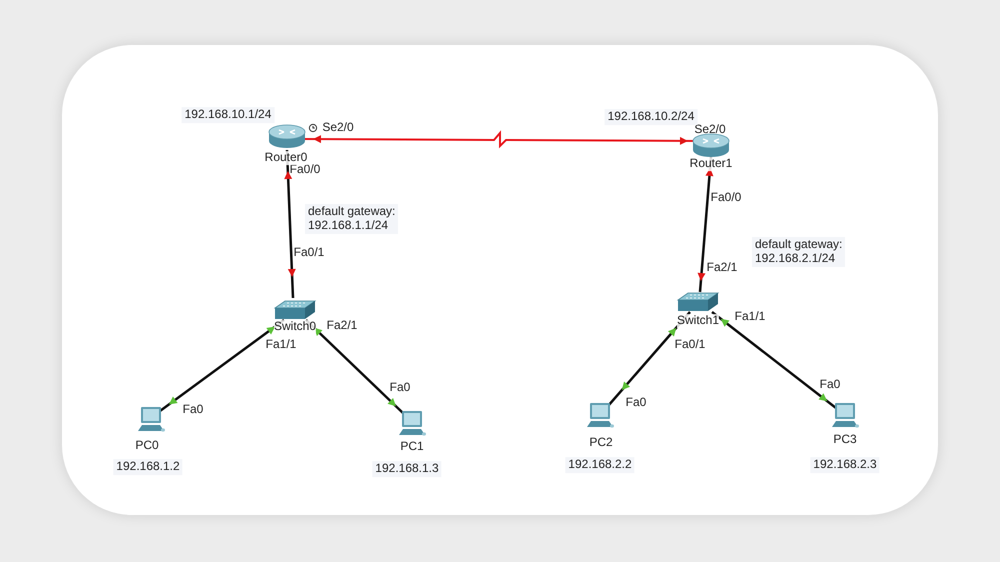 Image resolution: width=1000 pixels, height=562 pixels. I want to click on device-label: Router1, so click(711, 164).